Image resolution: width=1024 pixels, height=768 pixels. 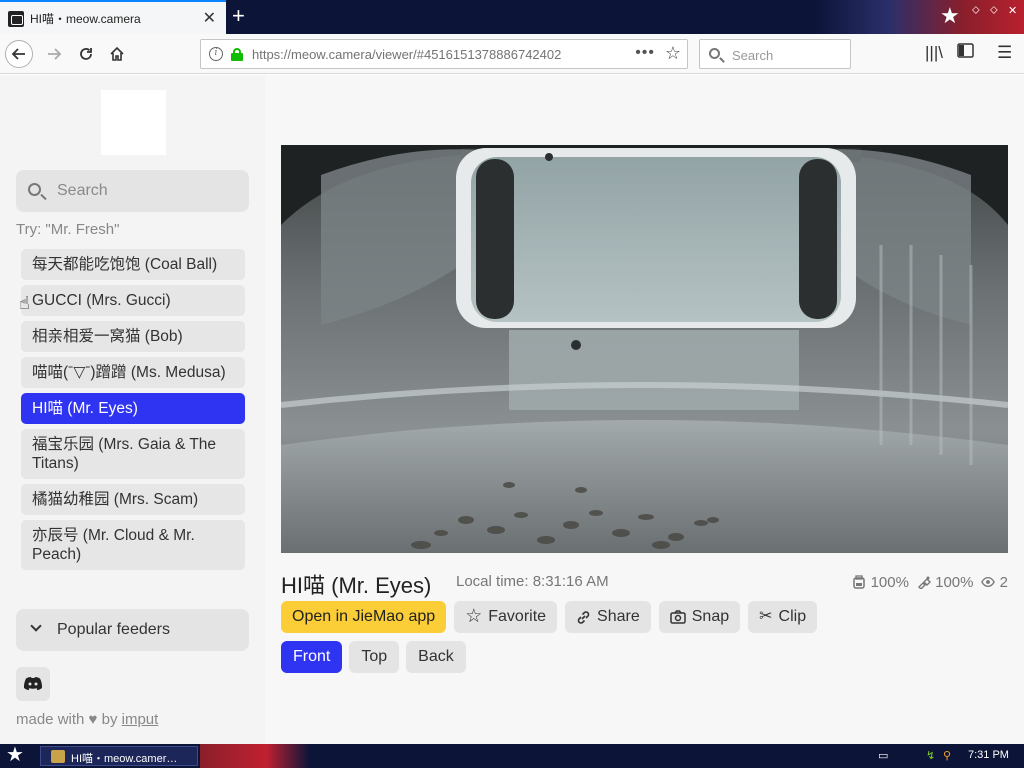 I want to click on camera-icon, so click(x=678, y=617).